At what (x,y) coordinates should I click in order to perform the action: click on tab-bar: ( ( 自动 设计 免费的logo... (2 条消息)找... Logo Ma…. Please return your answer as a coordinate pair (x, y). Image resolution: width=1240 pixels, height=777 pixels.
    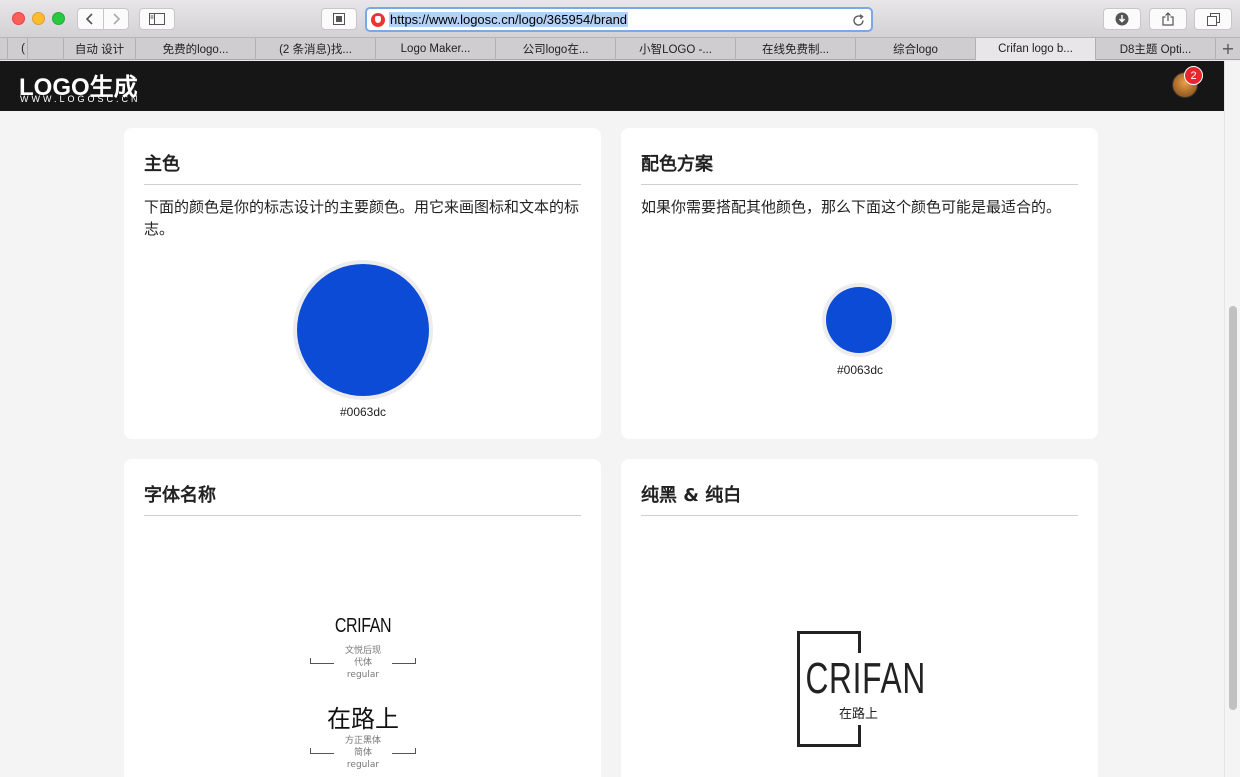
    Looking at the image, I should click on (620, 49).